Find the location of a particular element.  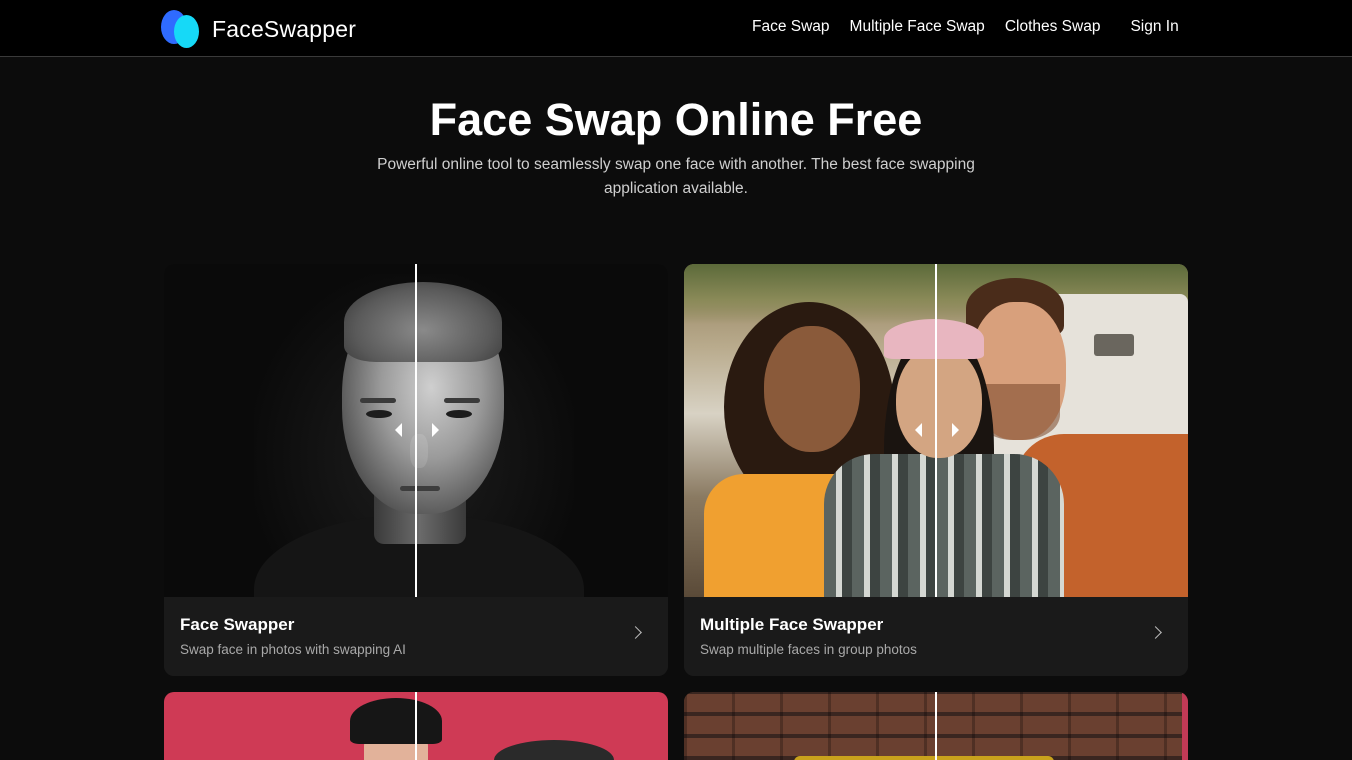

page-title: Face Swap Online Free is located at coordinates (676, 119).